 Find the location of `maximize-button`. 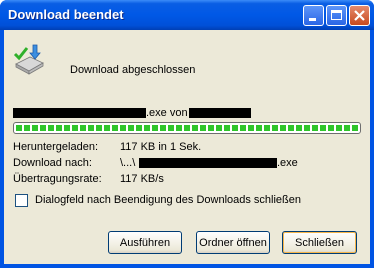

maximize-button is located at coordinates (336, 15).